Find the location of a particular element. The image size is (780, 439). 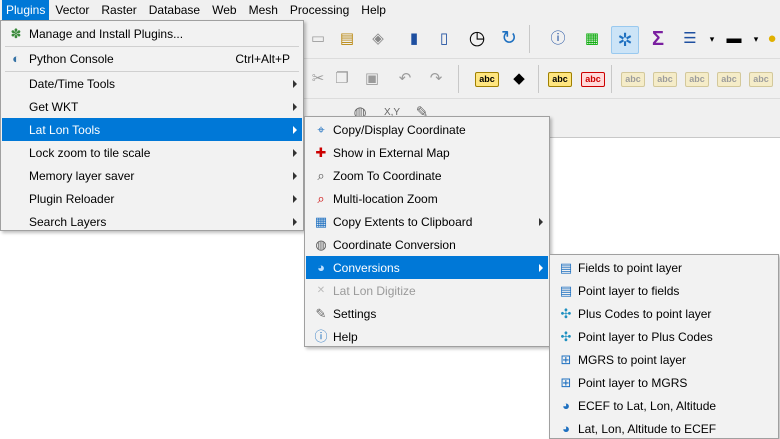

menu-item-datetime-tools: Date/Time Tools is located at coordinates (152, 83).